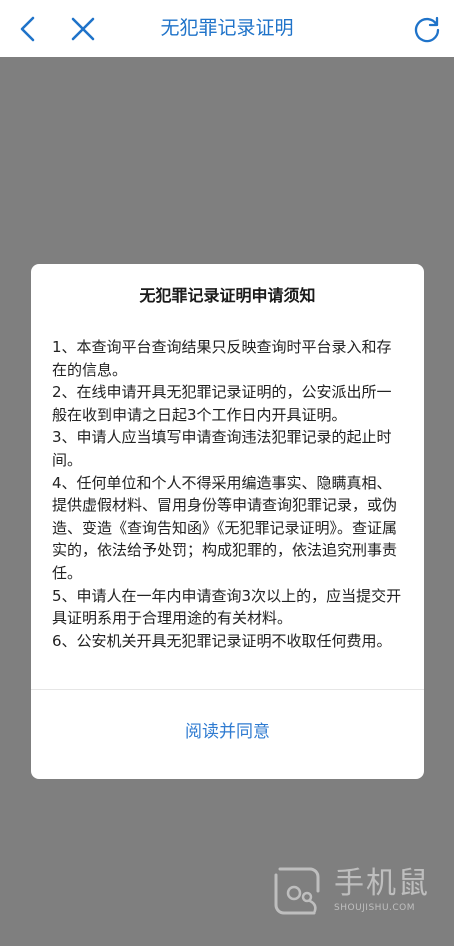  Describe the element at coordinates (227, 295) in the screenshot. I see `dialog-title: 无犯罪记录证明申请须知` at that location.